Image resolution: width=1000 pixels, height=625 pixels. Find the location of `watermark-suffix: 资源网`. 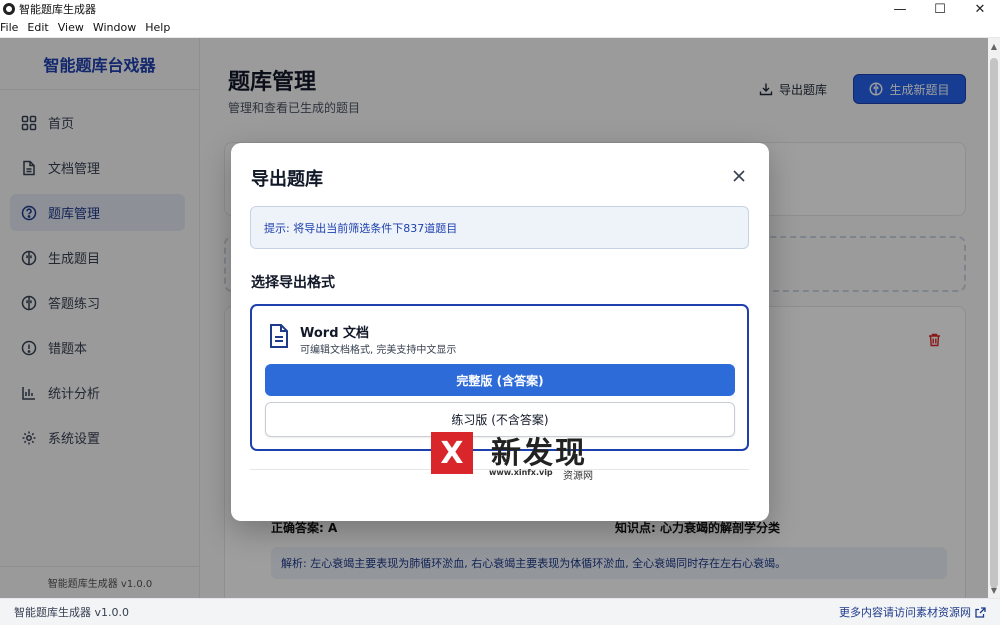

watermark-suffix: 资源网 is located at coordinates (578, 476).